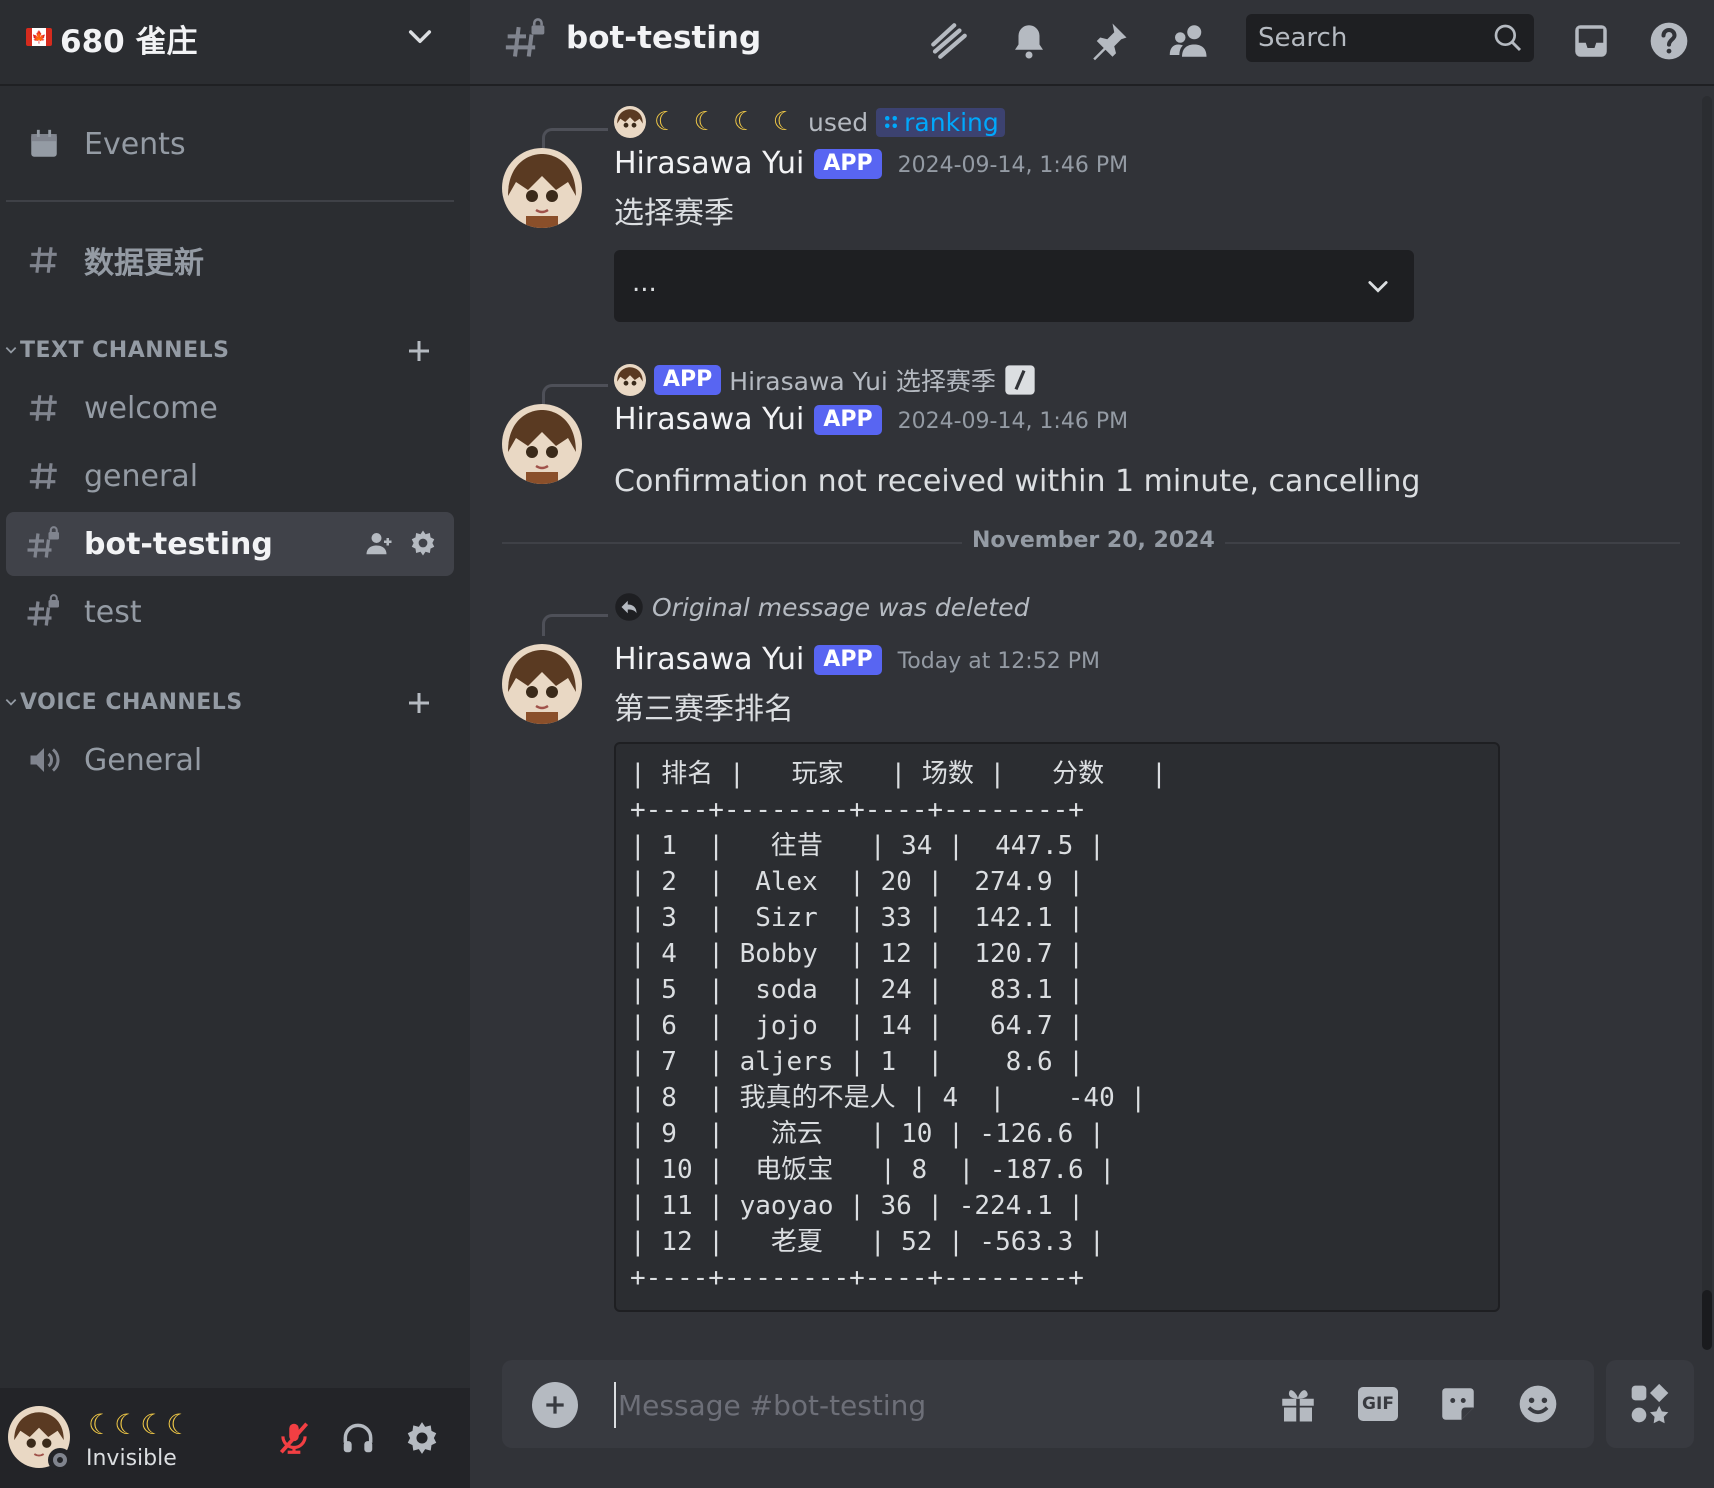  What do you see at coordinates (1029, 41) in the screenshot?
I see `notification-settings-button` at bounding box center [1029, 41].